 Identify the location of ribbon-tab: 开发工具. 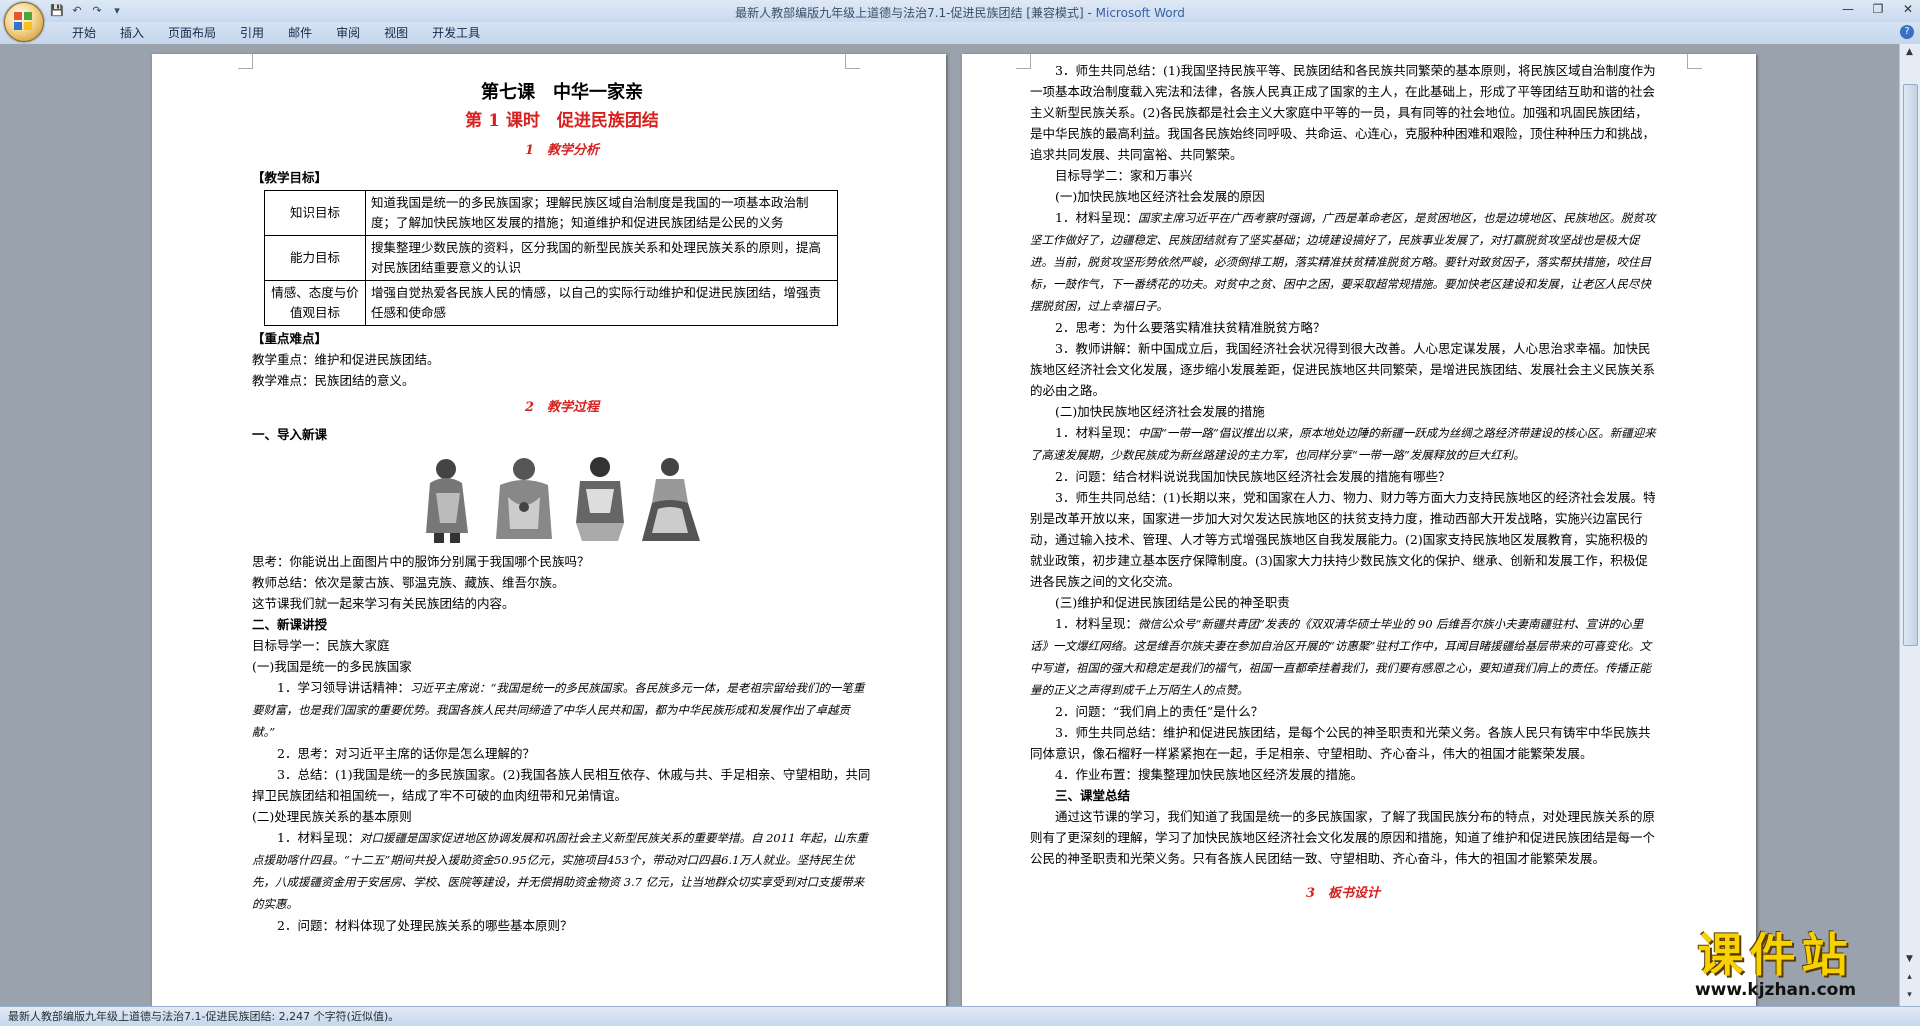
(456, 33).